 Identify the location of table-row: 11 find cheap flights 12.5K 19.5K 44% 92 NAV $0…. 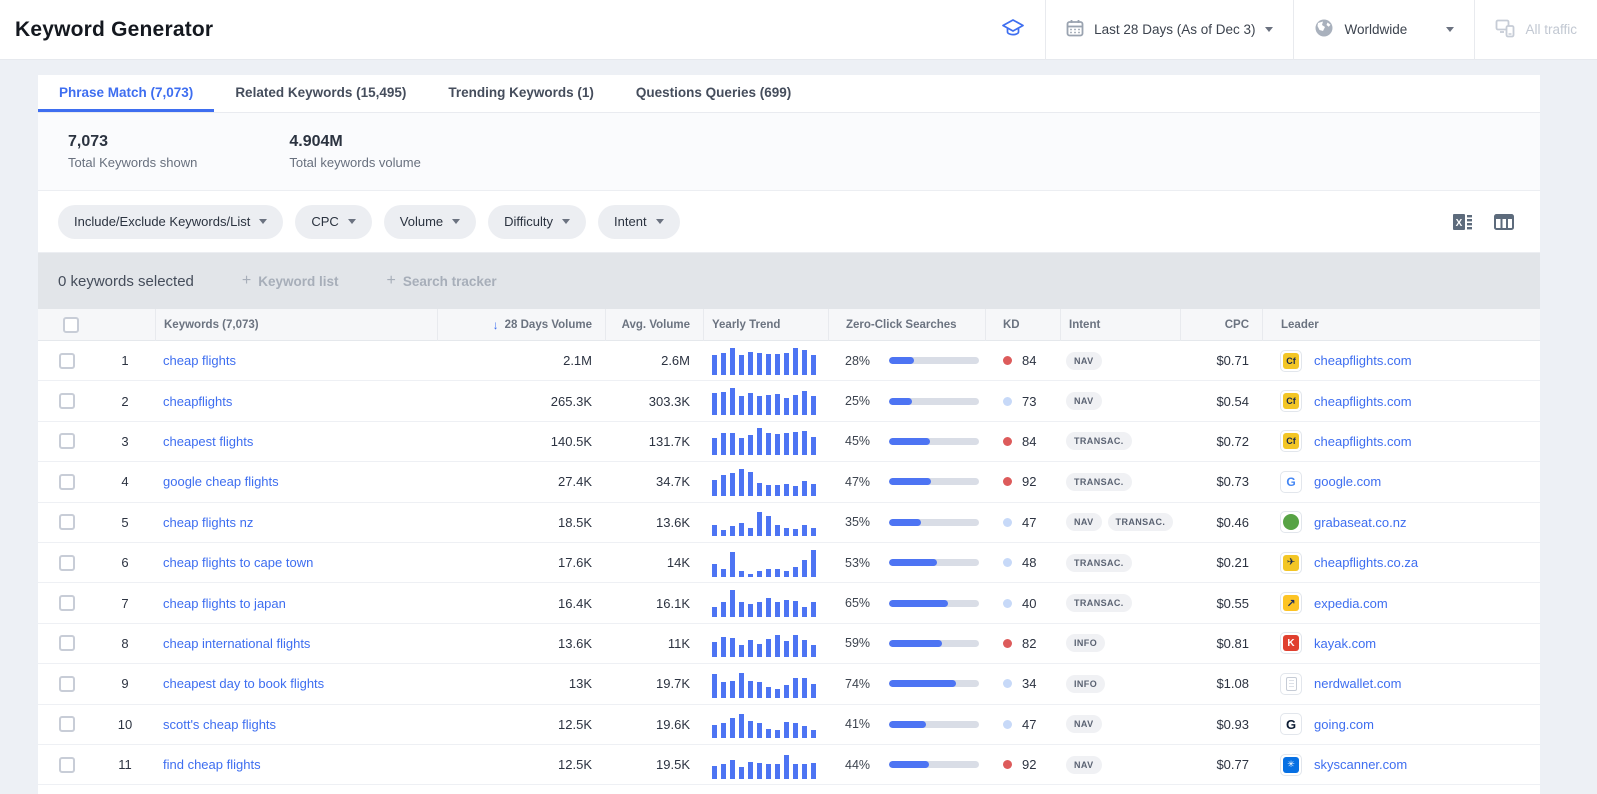
(789, 765).